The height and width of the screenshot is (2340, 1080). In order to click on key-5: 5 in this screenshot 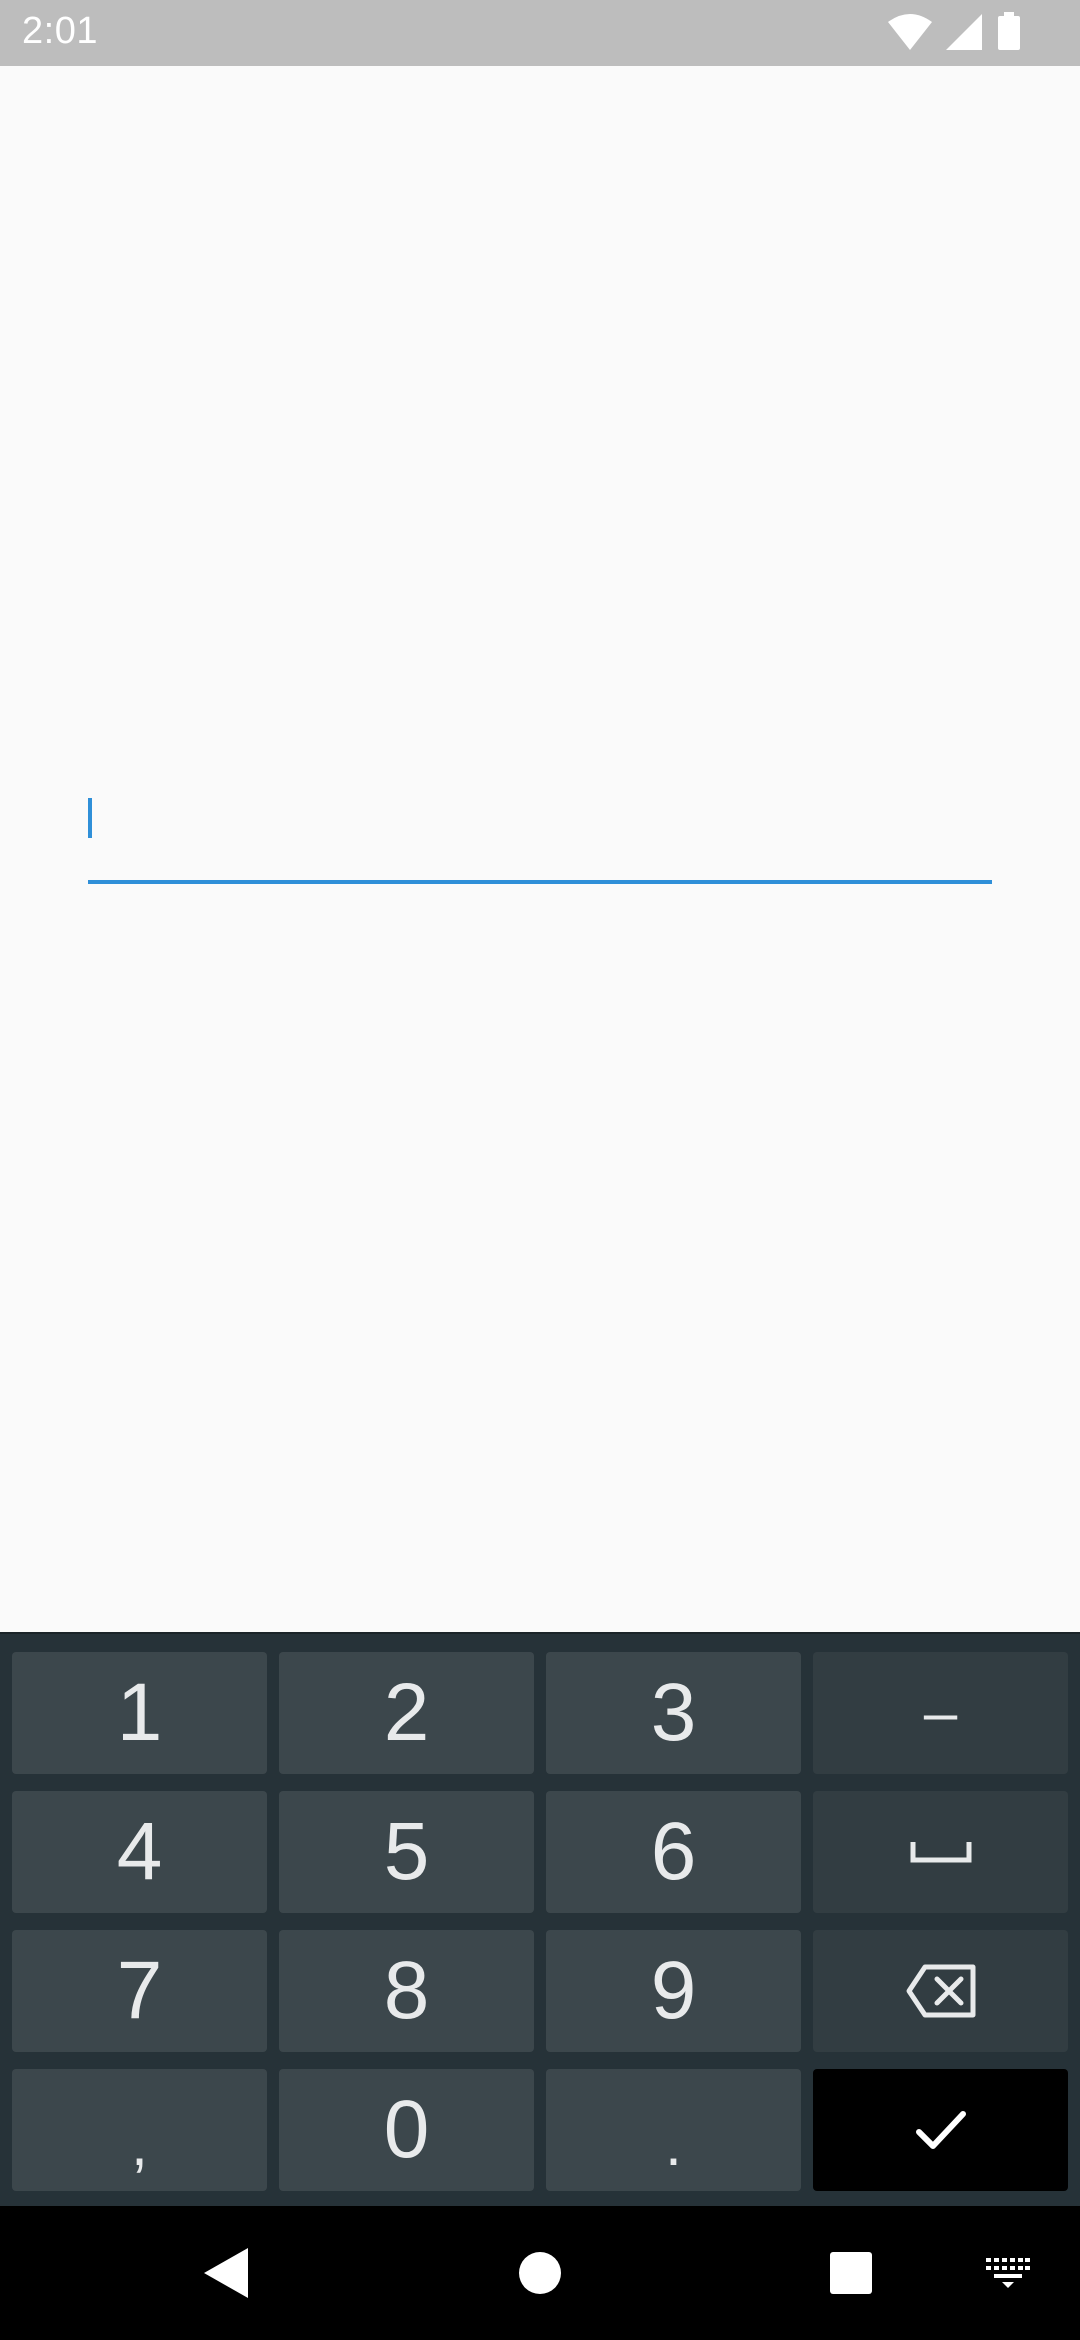, I will do `click(406, 1852)`.